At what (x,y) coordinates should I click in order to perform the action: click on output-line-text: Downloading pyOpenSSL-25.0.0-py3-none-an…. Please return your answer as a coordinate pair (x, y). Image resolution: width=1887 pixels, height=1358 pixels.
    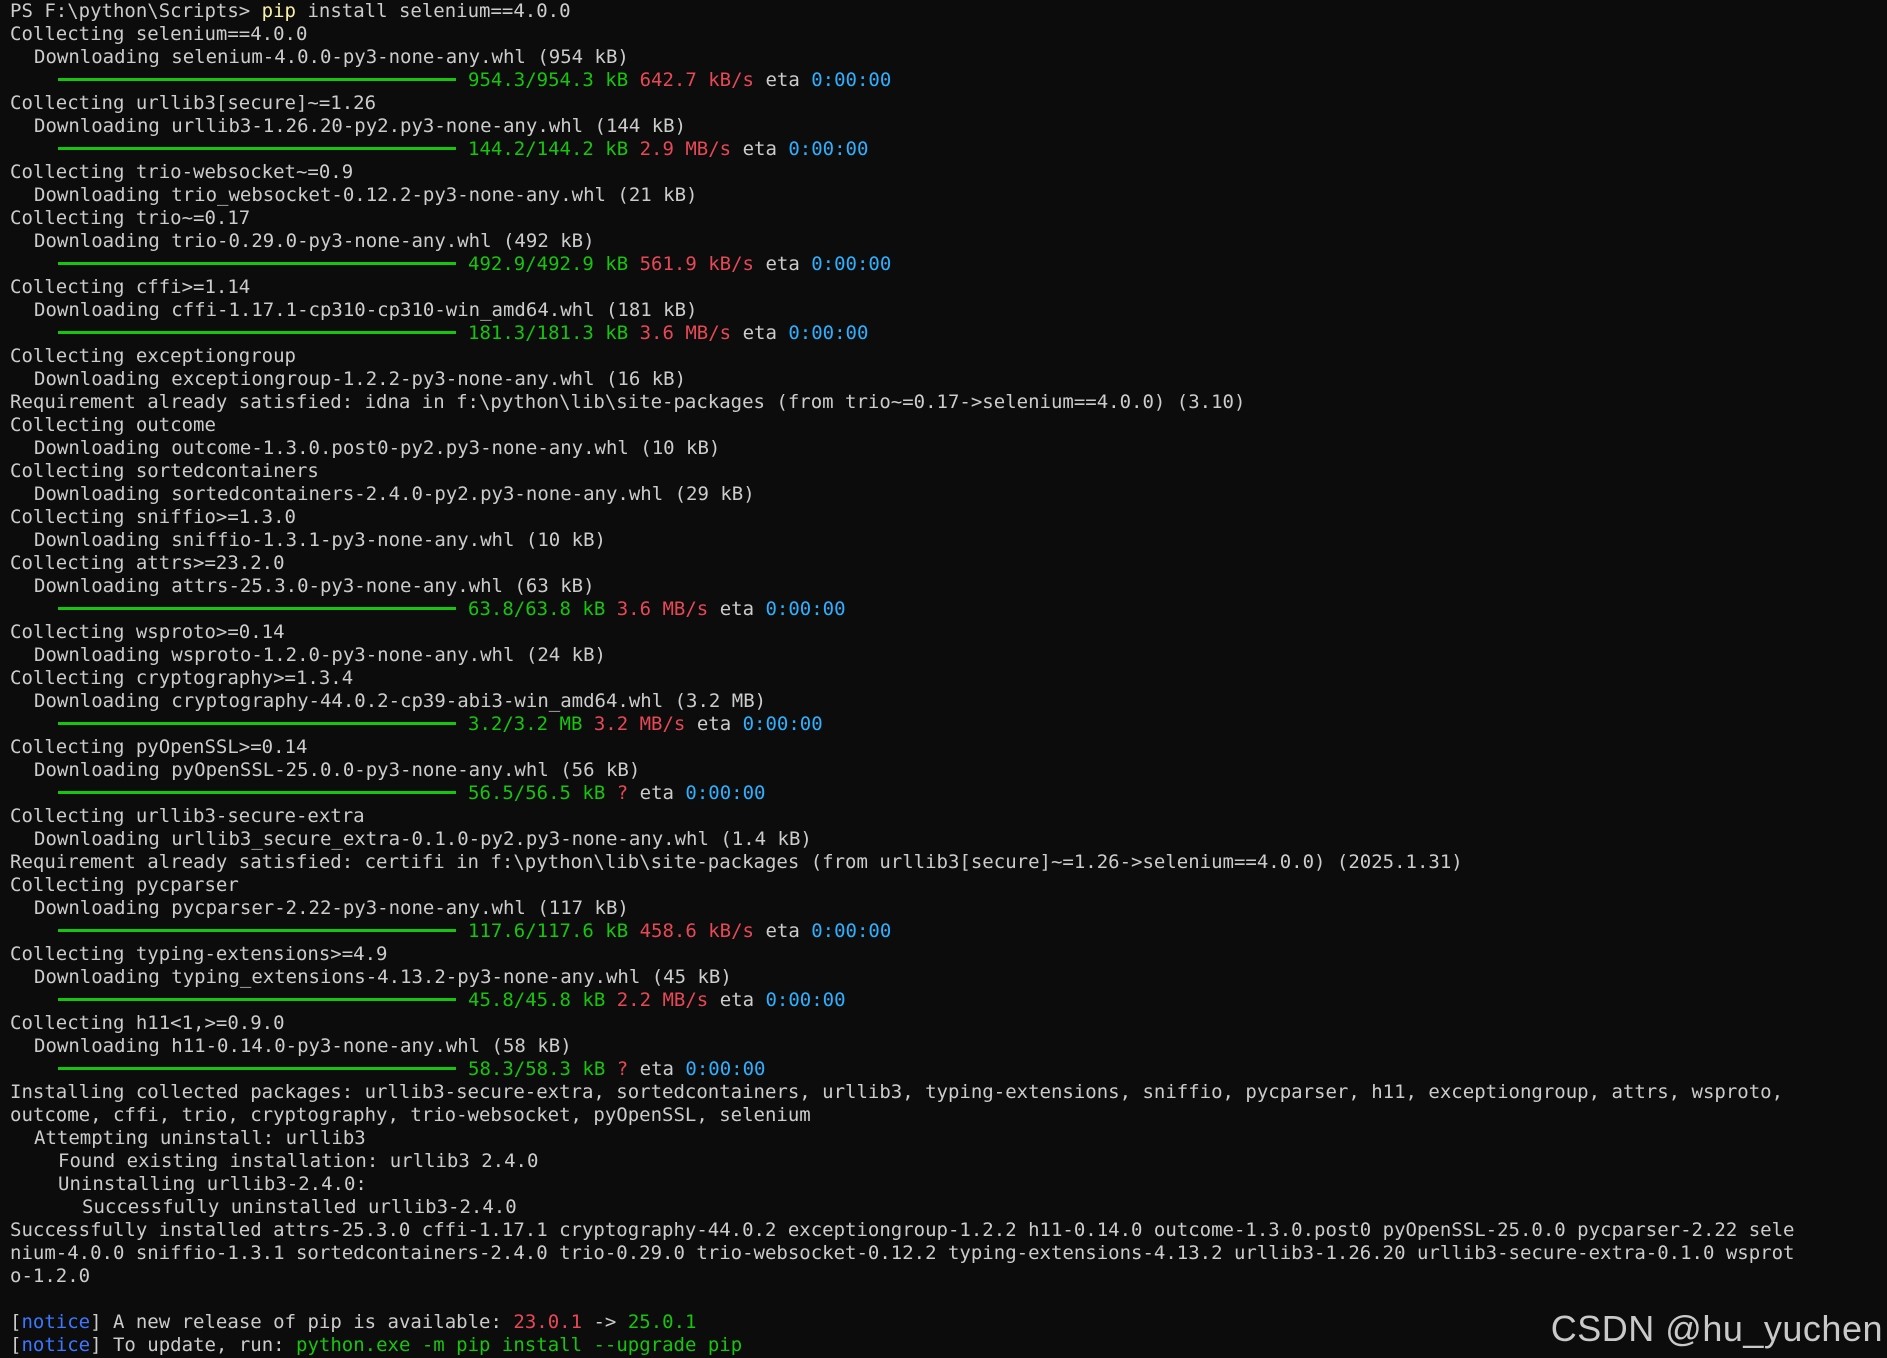
    Looking at the image, I should click on (337, 770).